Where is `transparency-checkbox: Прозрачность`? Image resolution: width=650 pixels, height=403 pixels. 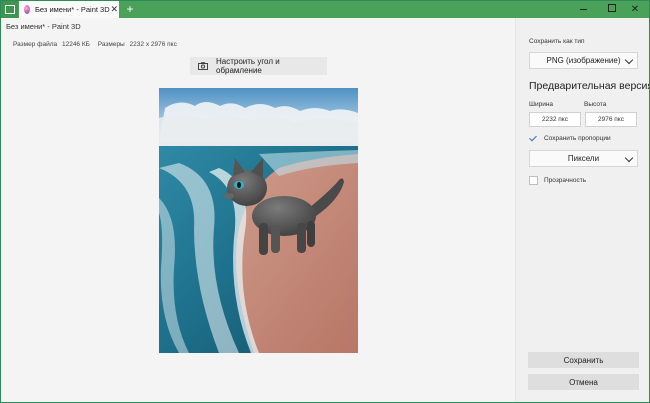 transparency-checkbox: Прозрачность is located at coordinates (557, 180).